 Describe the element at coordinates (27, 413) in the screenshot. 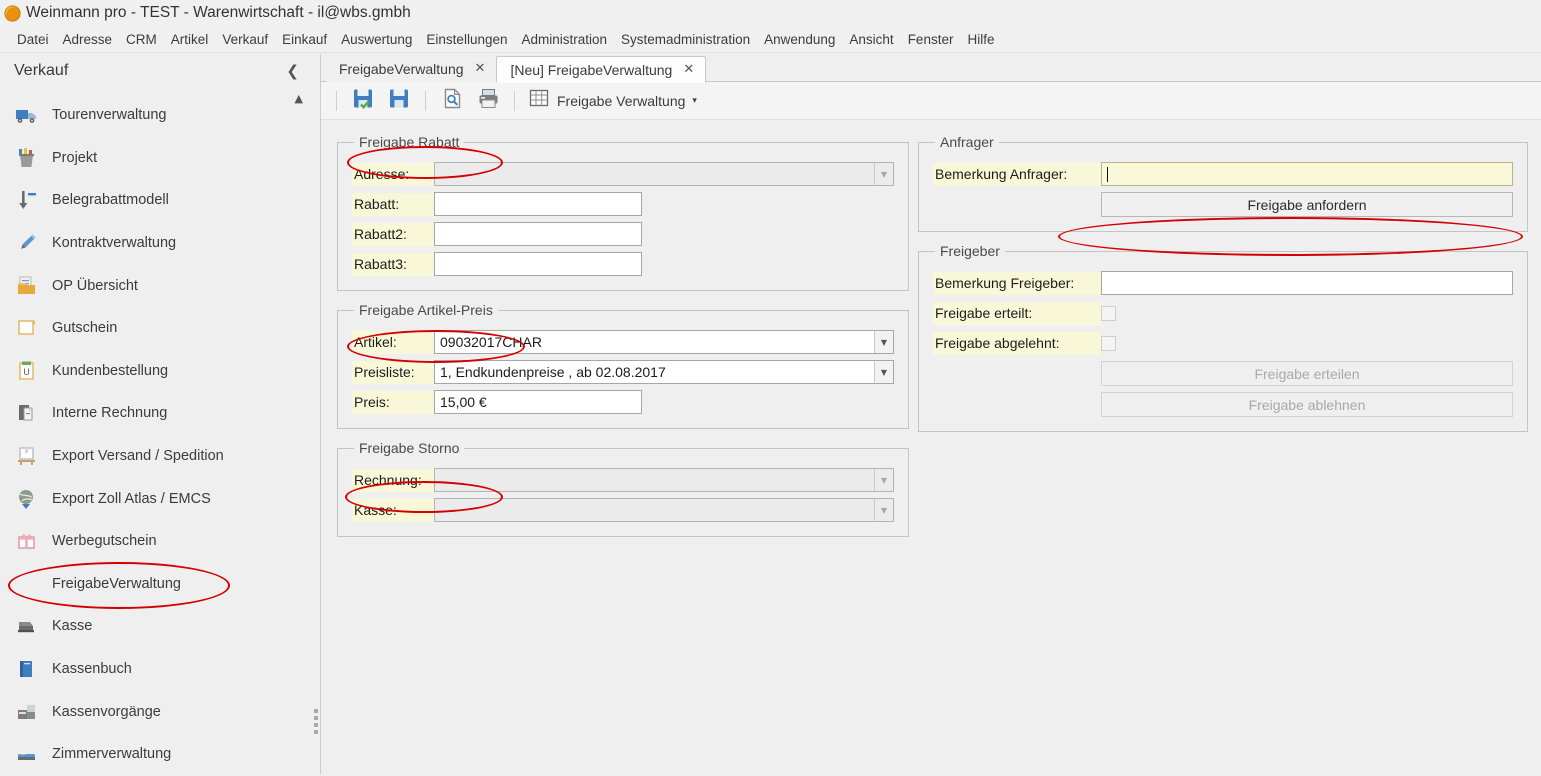

I see `book-doc-icon` at that location.